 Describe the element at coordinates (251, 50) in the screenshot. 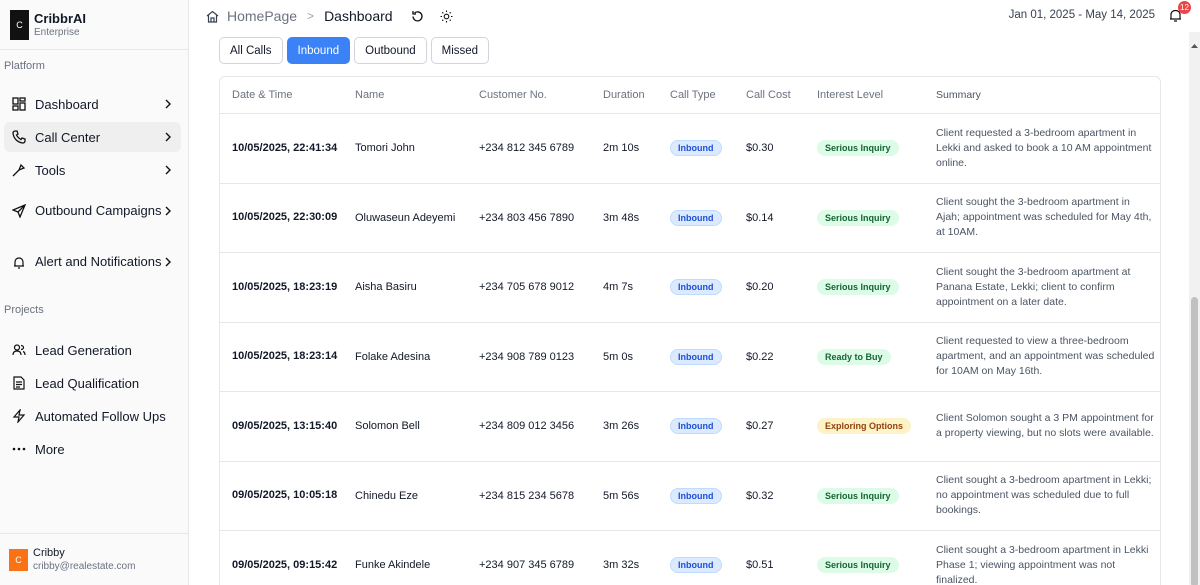

I see `tab-all-calls: All Calls` at that location.